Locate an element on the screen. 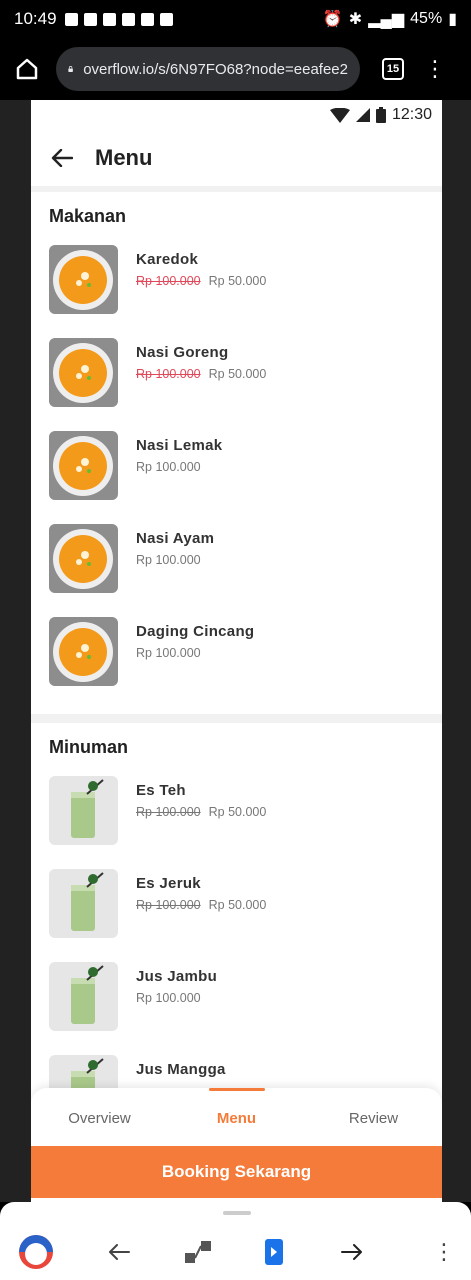 The width and height of the screenshot is (471, 1280). section-divider is located at coordinates (236, 718).